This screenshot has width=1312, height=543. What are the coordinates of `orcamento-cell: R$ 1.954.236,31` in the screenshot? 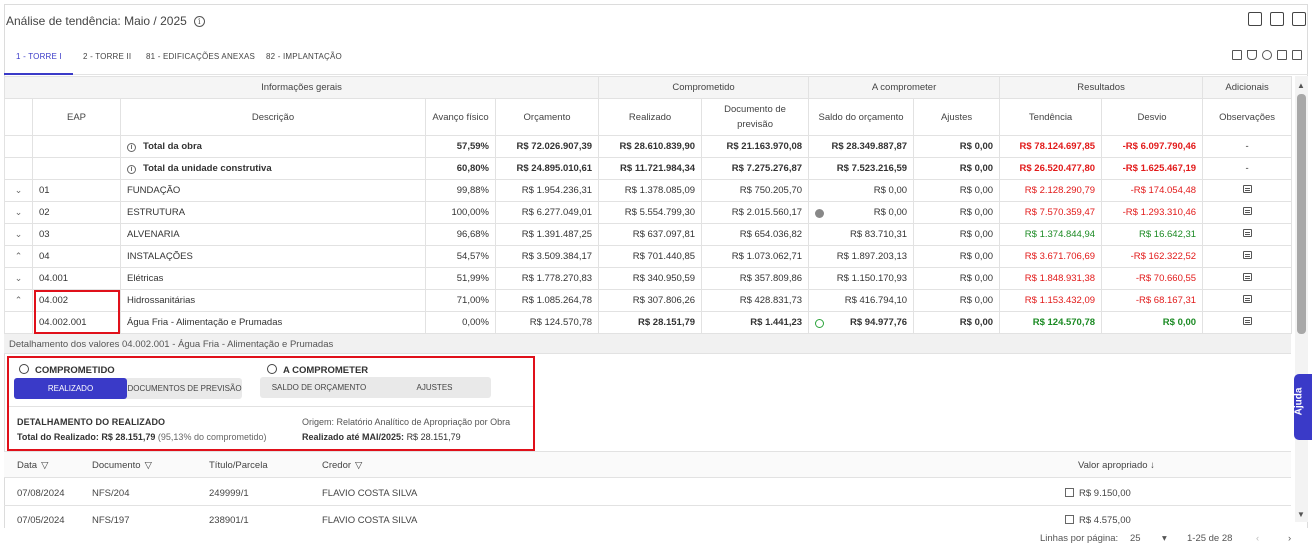 It's located at (547, 190).